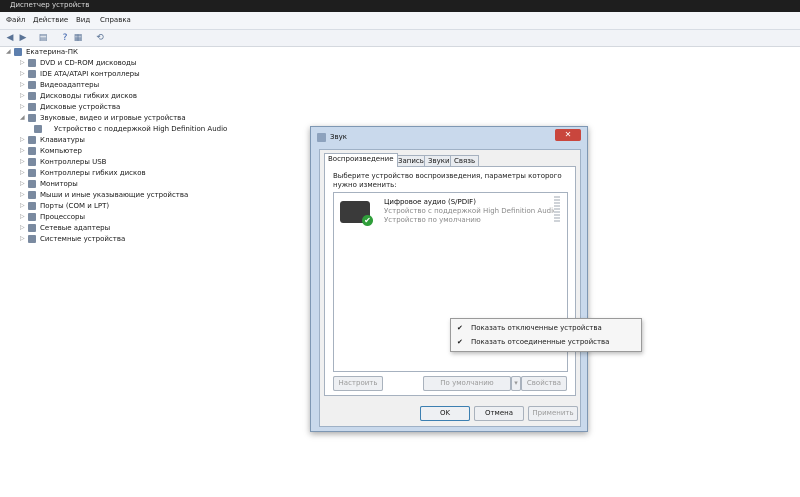  What do you see at coordinates (32, 162) in the screenshot?
I see `usb-icon` at bounding box center [32, 162].